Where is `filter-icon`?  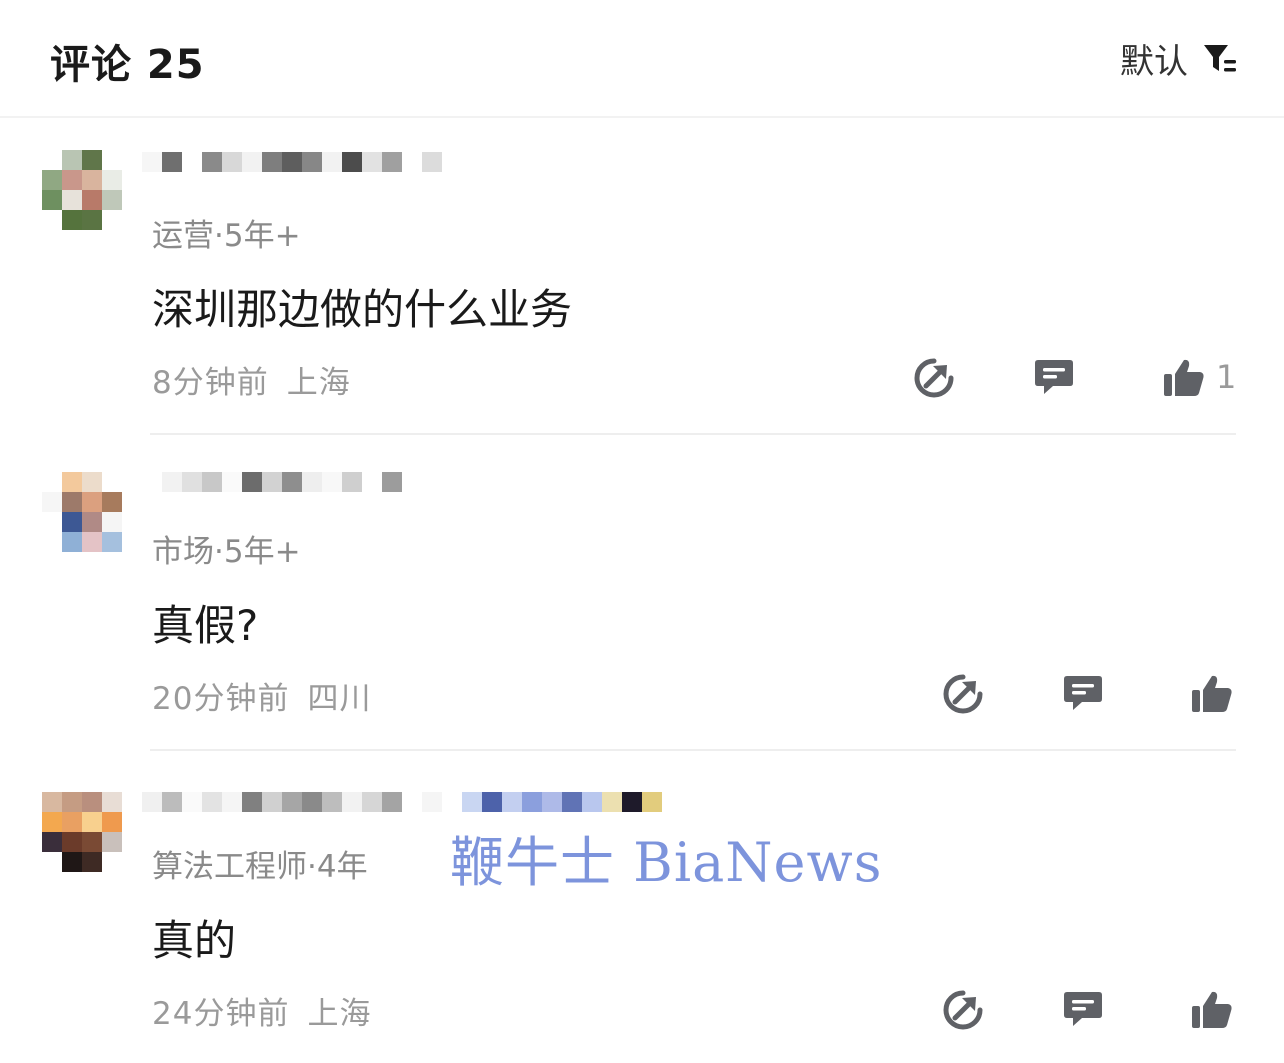 filter-icon is located at coordinates (1220, 57).